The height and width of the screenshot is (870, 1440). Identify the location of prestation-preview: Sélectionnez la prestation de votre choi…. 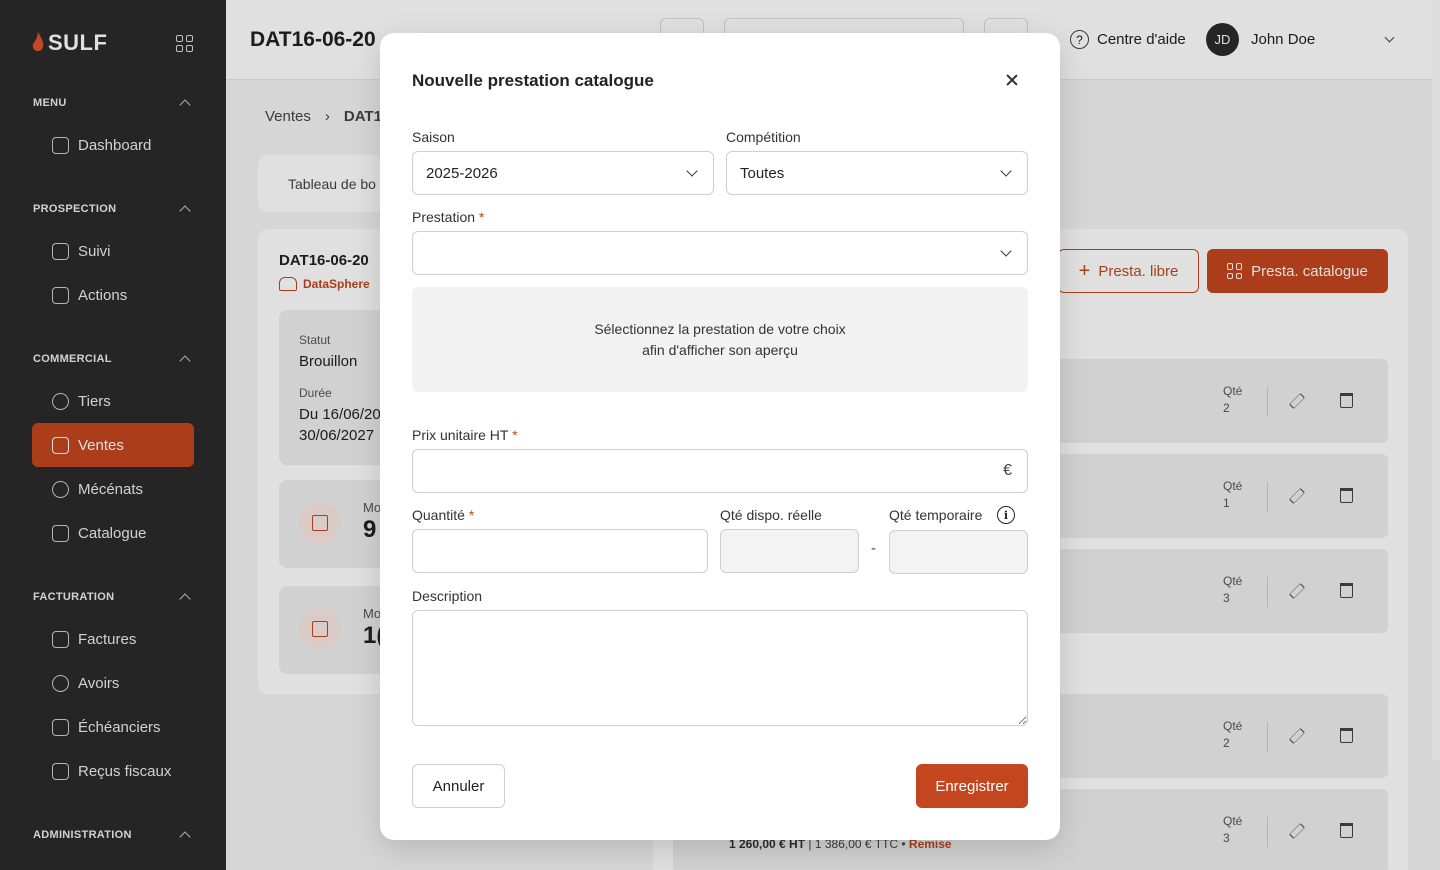
(720, 339).